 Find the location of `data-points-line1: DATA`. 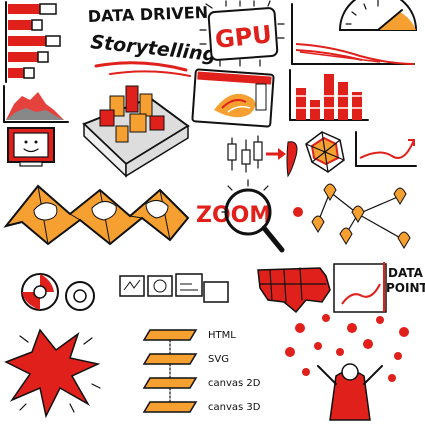

data-points-line1: DATA is located at coordinates (406, 273).